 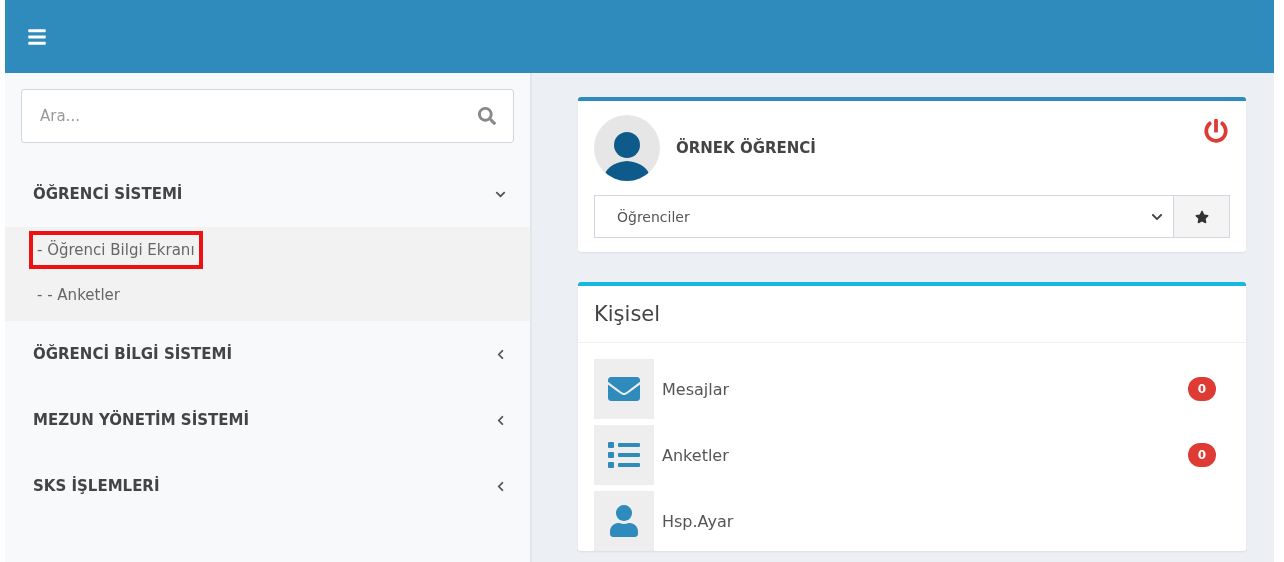 What do you see at coordinates (624, 389) in the screenshot?
I see `envelope-icon` at bounding box center [624, 389].